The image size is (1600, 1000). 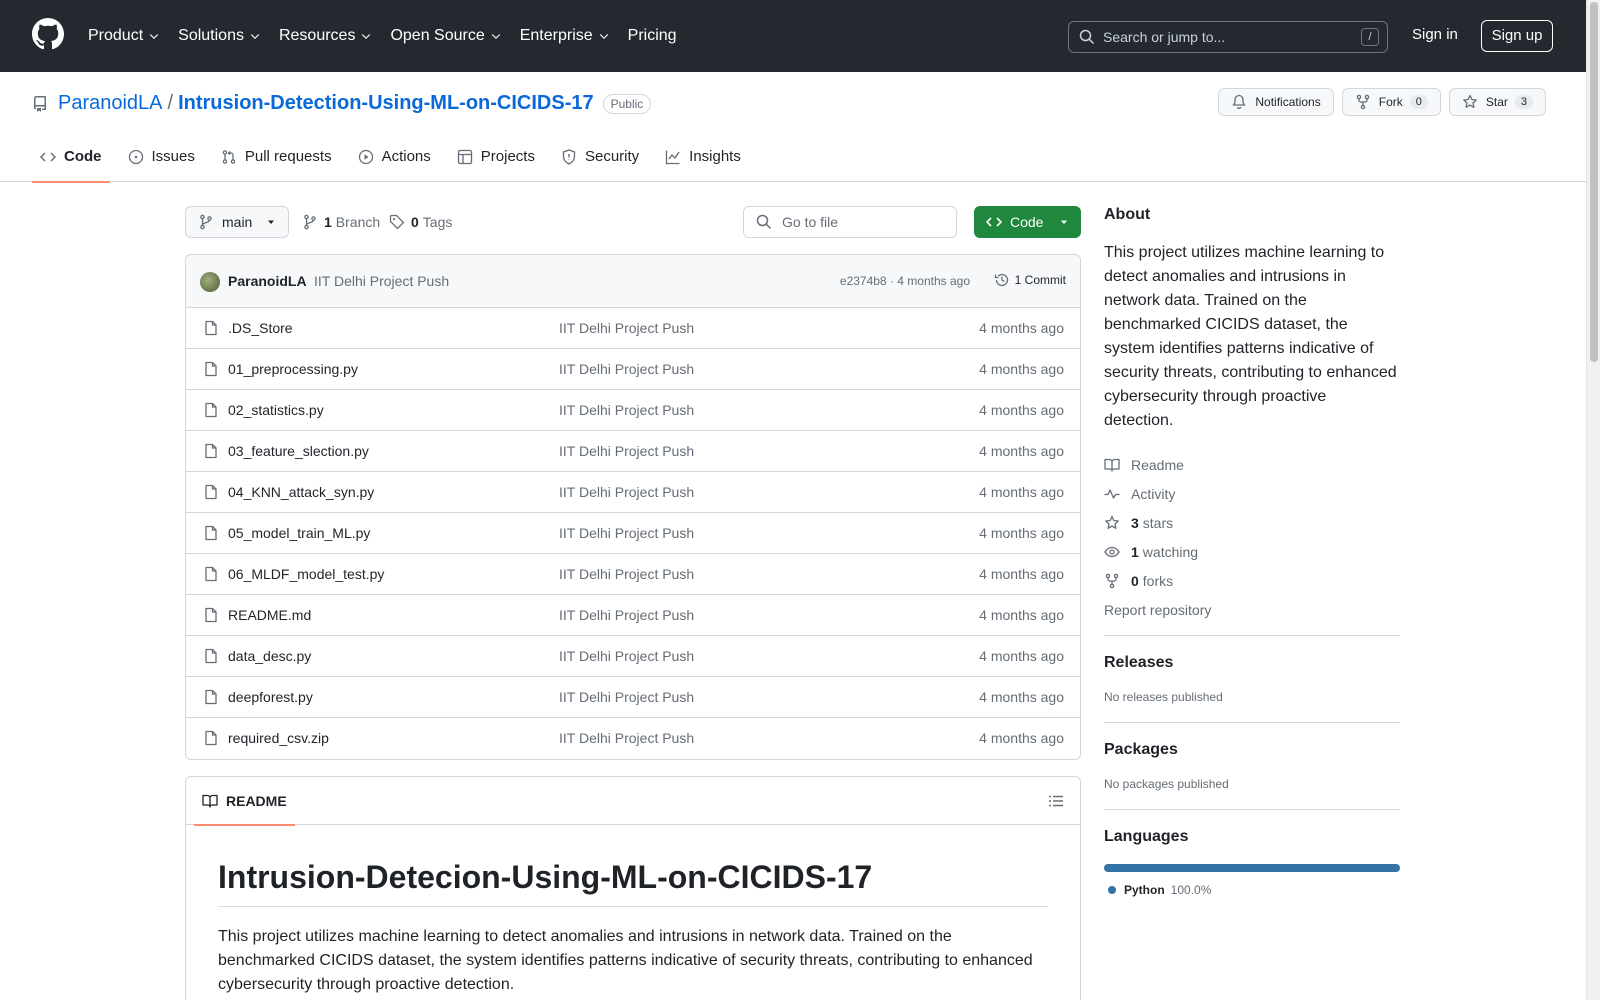 What do you see at coordinates (1435, 34) in the screenshot?
I see `sign-in-link: Sign in` at bounding box center [1435, 34].